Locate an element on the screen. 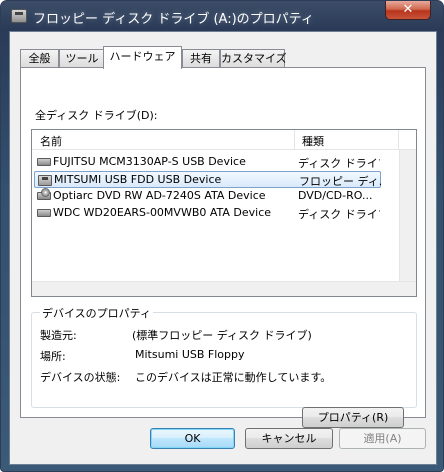 The height and width of the screenshot is (472, 444). apply-button: 適用(A) is located at coordinates (382, 438).